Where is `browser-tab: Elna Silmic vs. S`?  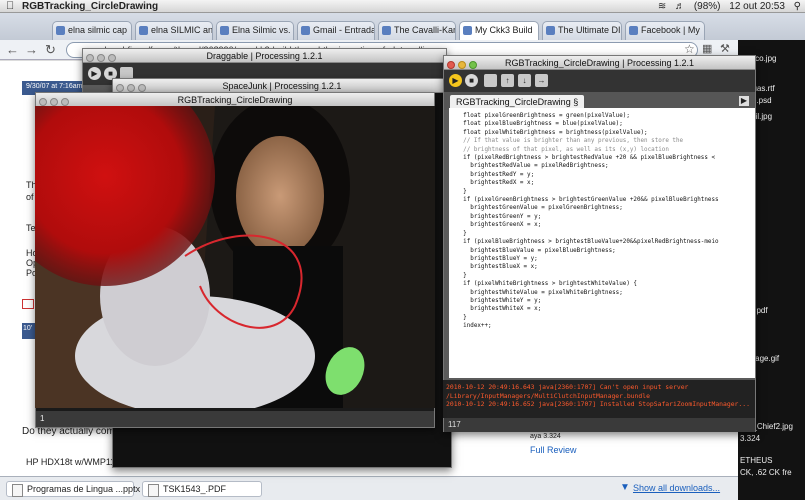 browser-tab: Elna Silmic vs. S is located at coordinates (255, 30).